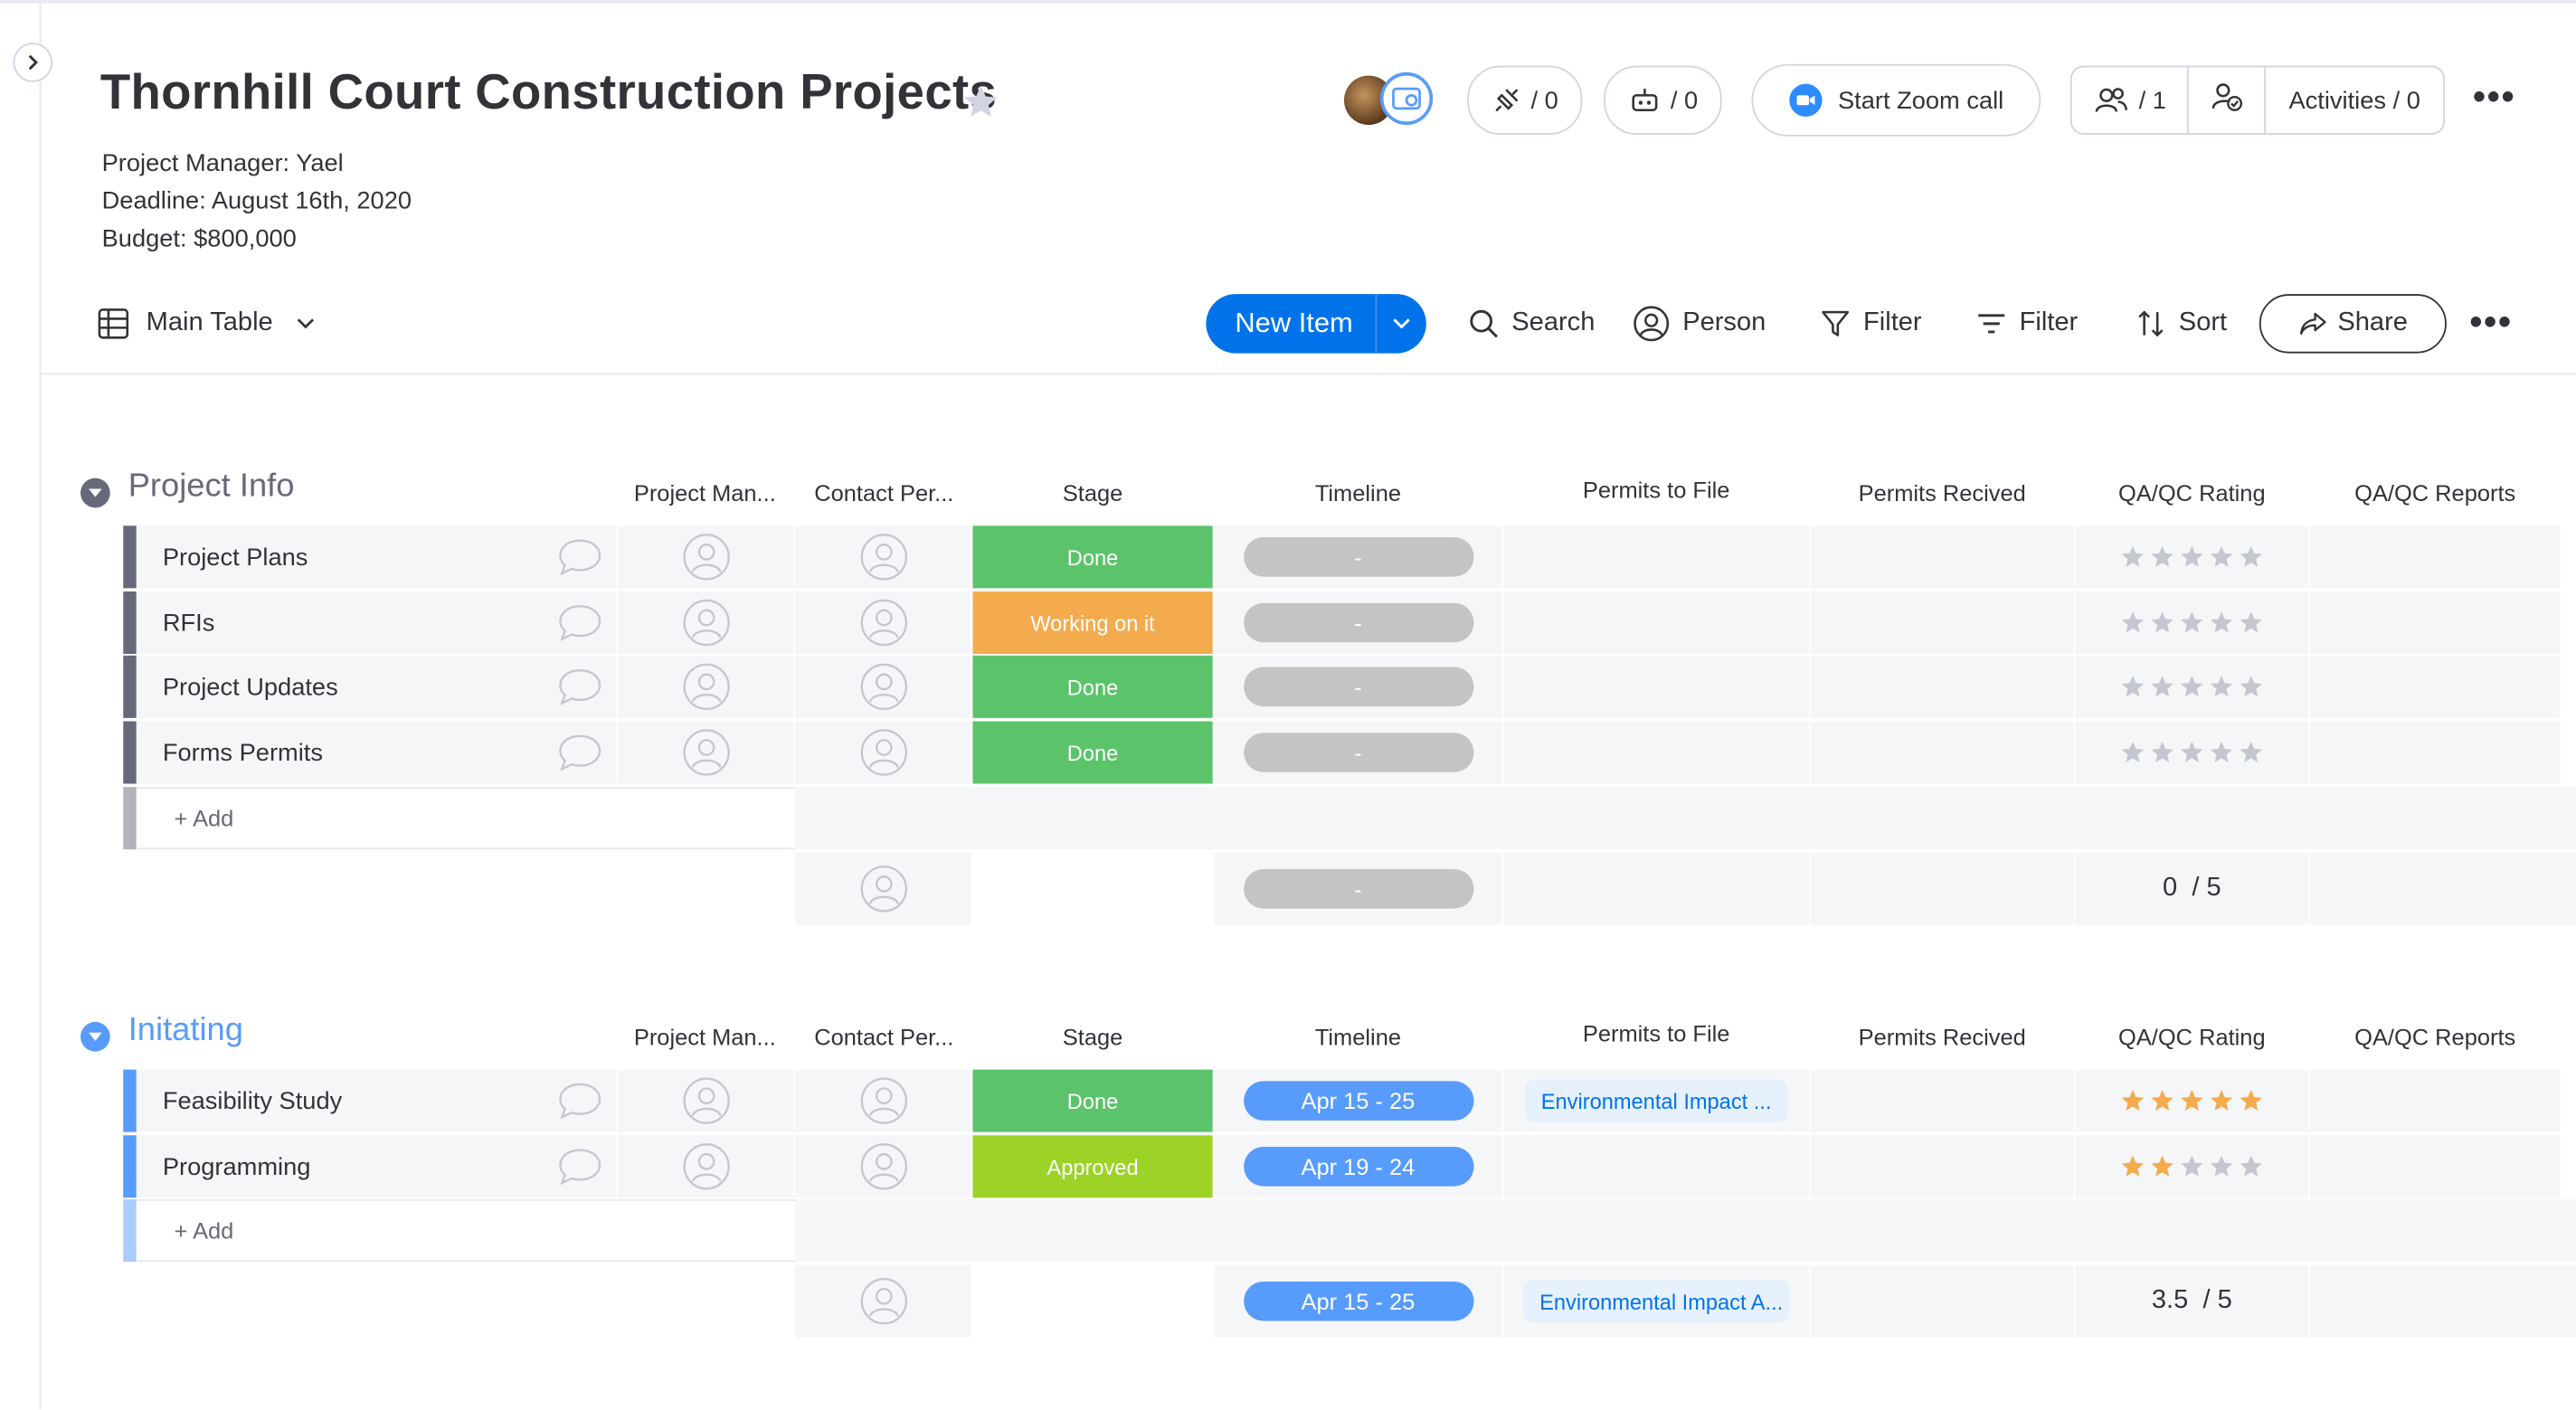 This screenshot has height=1410, width=2576. Describe the element at coordinates (223, 163) in the screenshot. I see `board-description-line: Project Manager: Yael` at that location.